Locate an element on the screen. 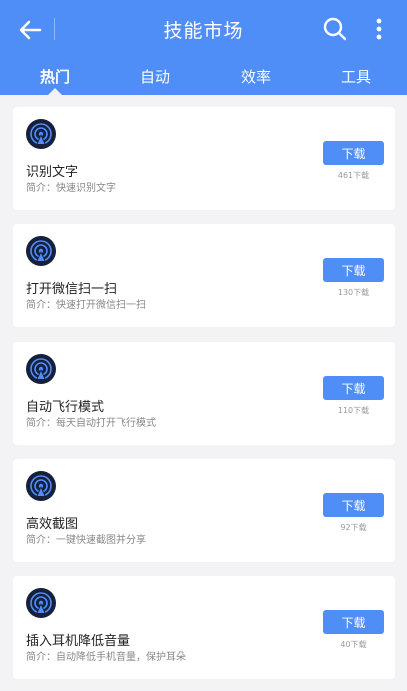  tab-auto: 自动 is located at coordinates (155, 76).